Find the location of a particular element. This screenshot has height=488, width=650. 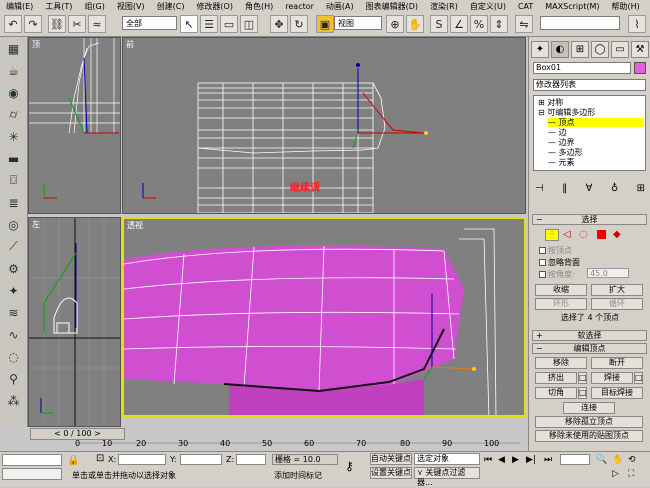

go-to-start-icon: ⏮ is located at coordinates (488, 460).